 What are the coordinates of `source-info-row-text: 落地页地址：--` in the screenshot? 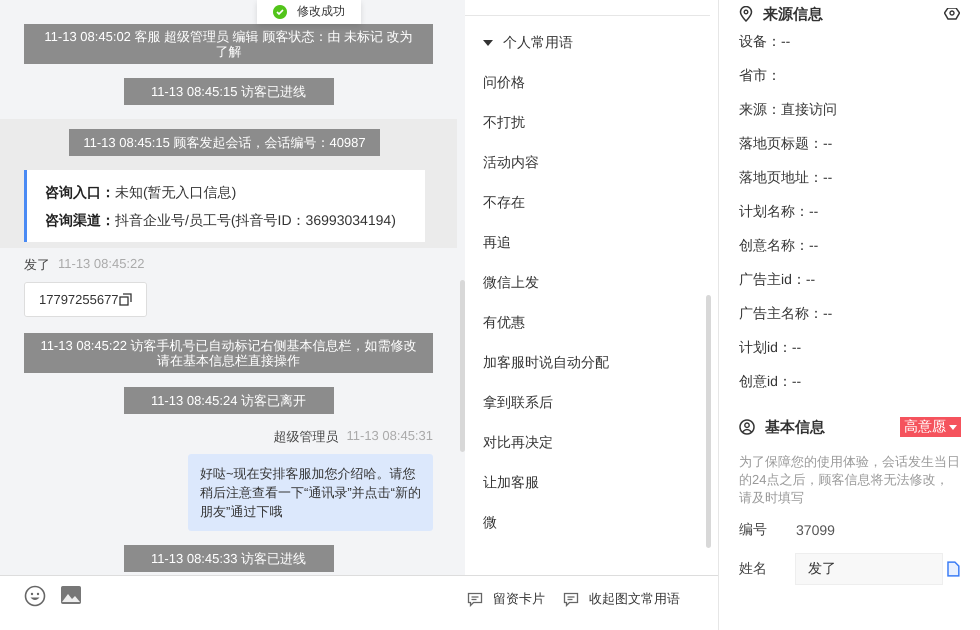 It's located at (785, 177).